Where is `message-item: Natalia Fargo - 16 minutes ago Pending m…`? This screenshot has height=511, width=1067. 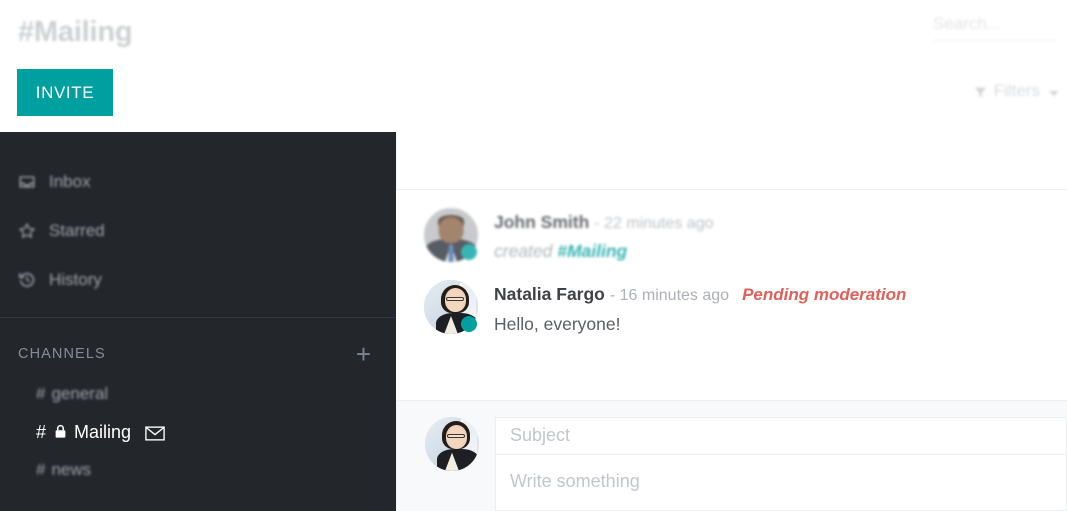
message-item: Natalia Fargo - 16 minutes ago Pending m… is located at coordinates (731, 307).